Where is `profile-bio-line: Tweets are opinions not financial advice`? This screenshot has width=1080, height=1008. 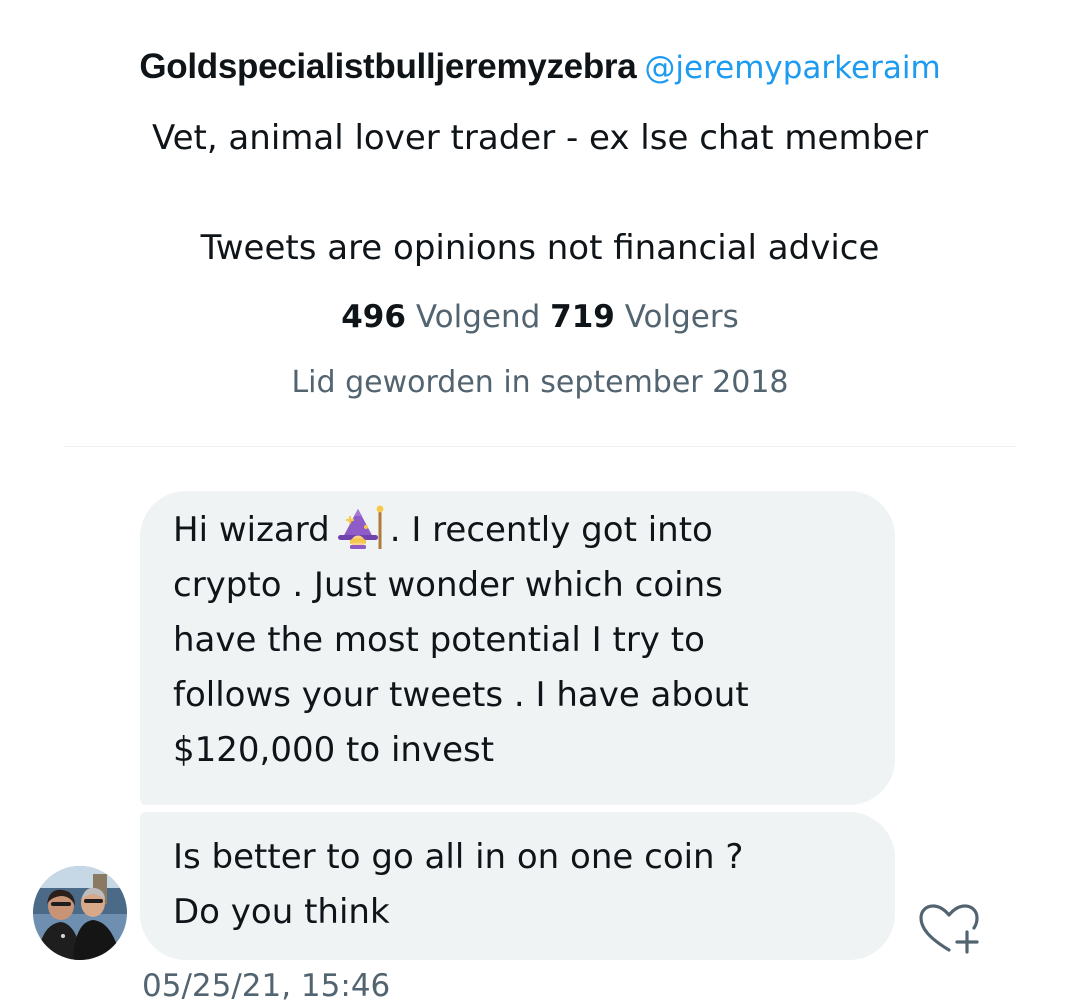 profile-bio-line: Tweets are opinions not financial advice is located at coordinates (540, 248).